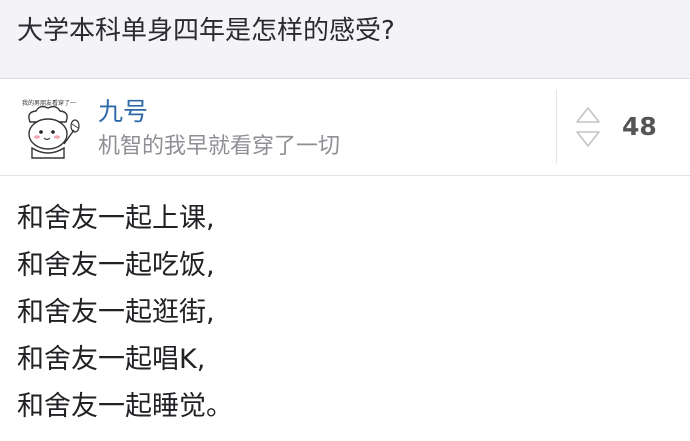 Image resolution: width=690 pixels, height=441 pixels. I want to click on vote-count: 48, so click(639, 126).